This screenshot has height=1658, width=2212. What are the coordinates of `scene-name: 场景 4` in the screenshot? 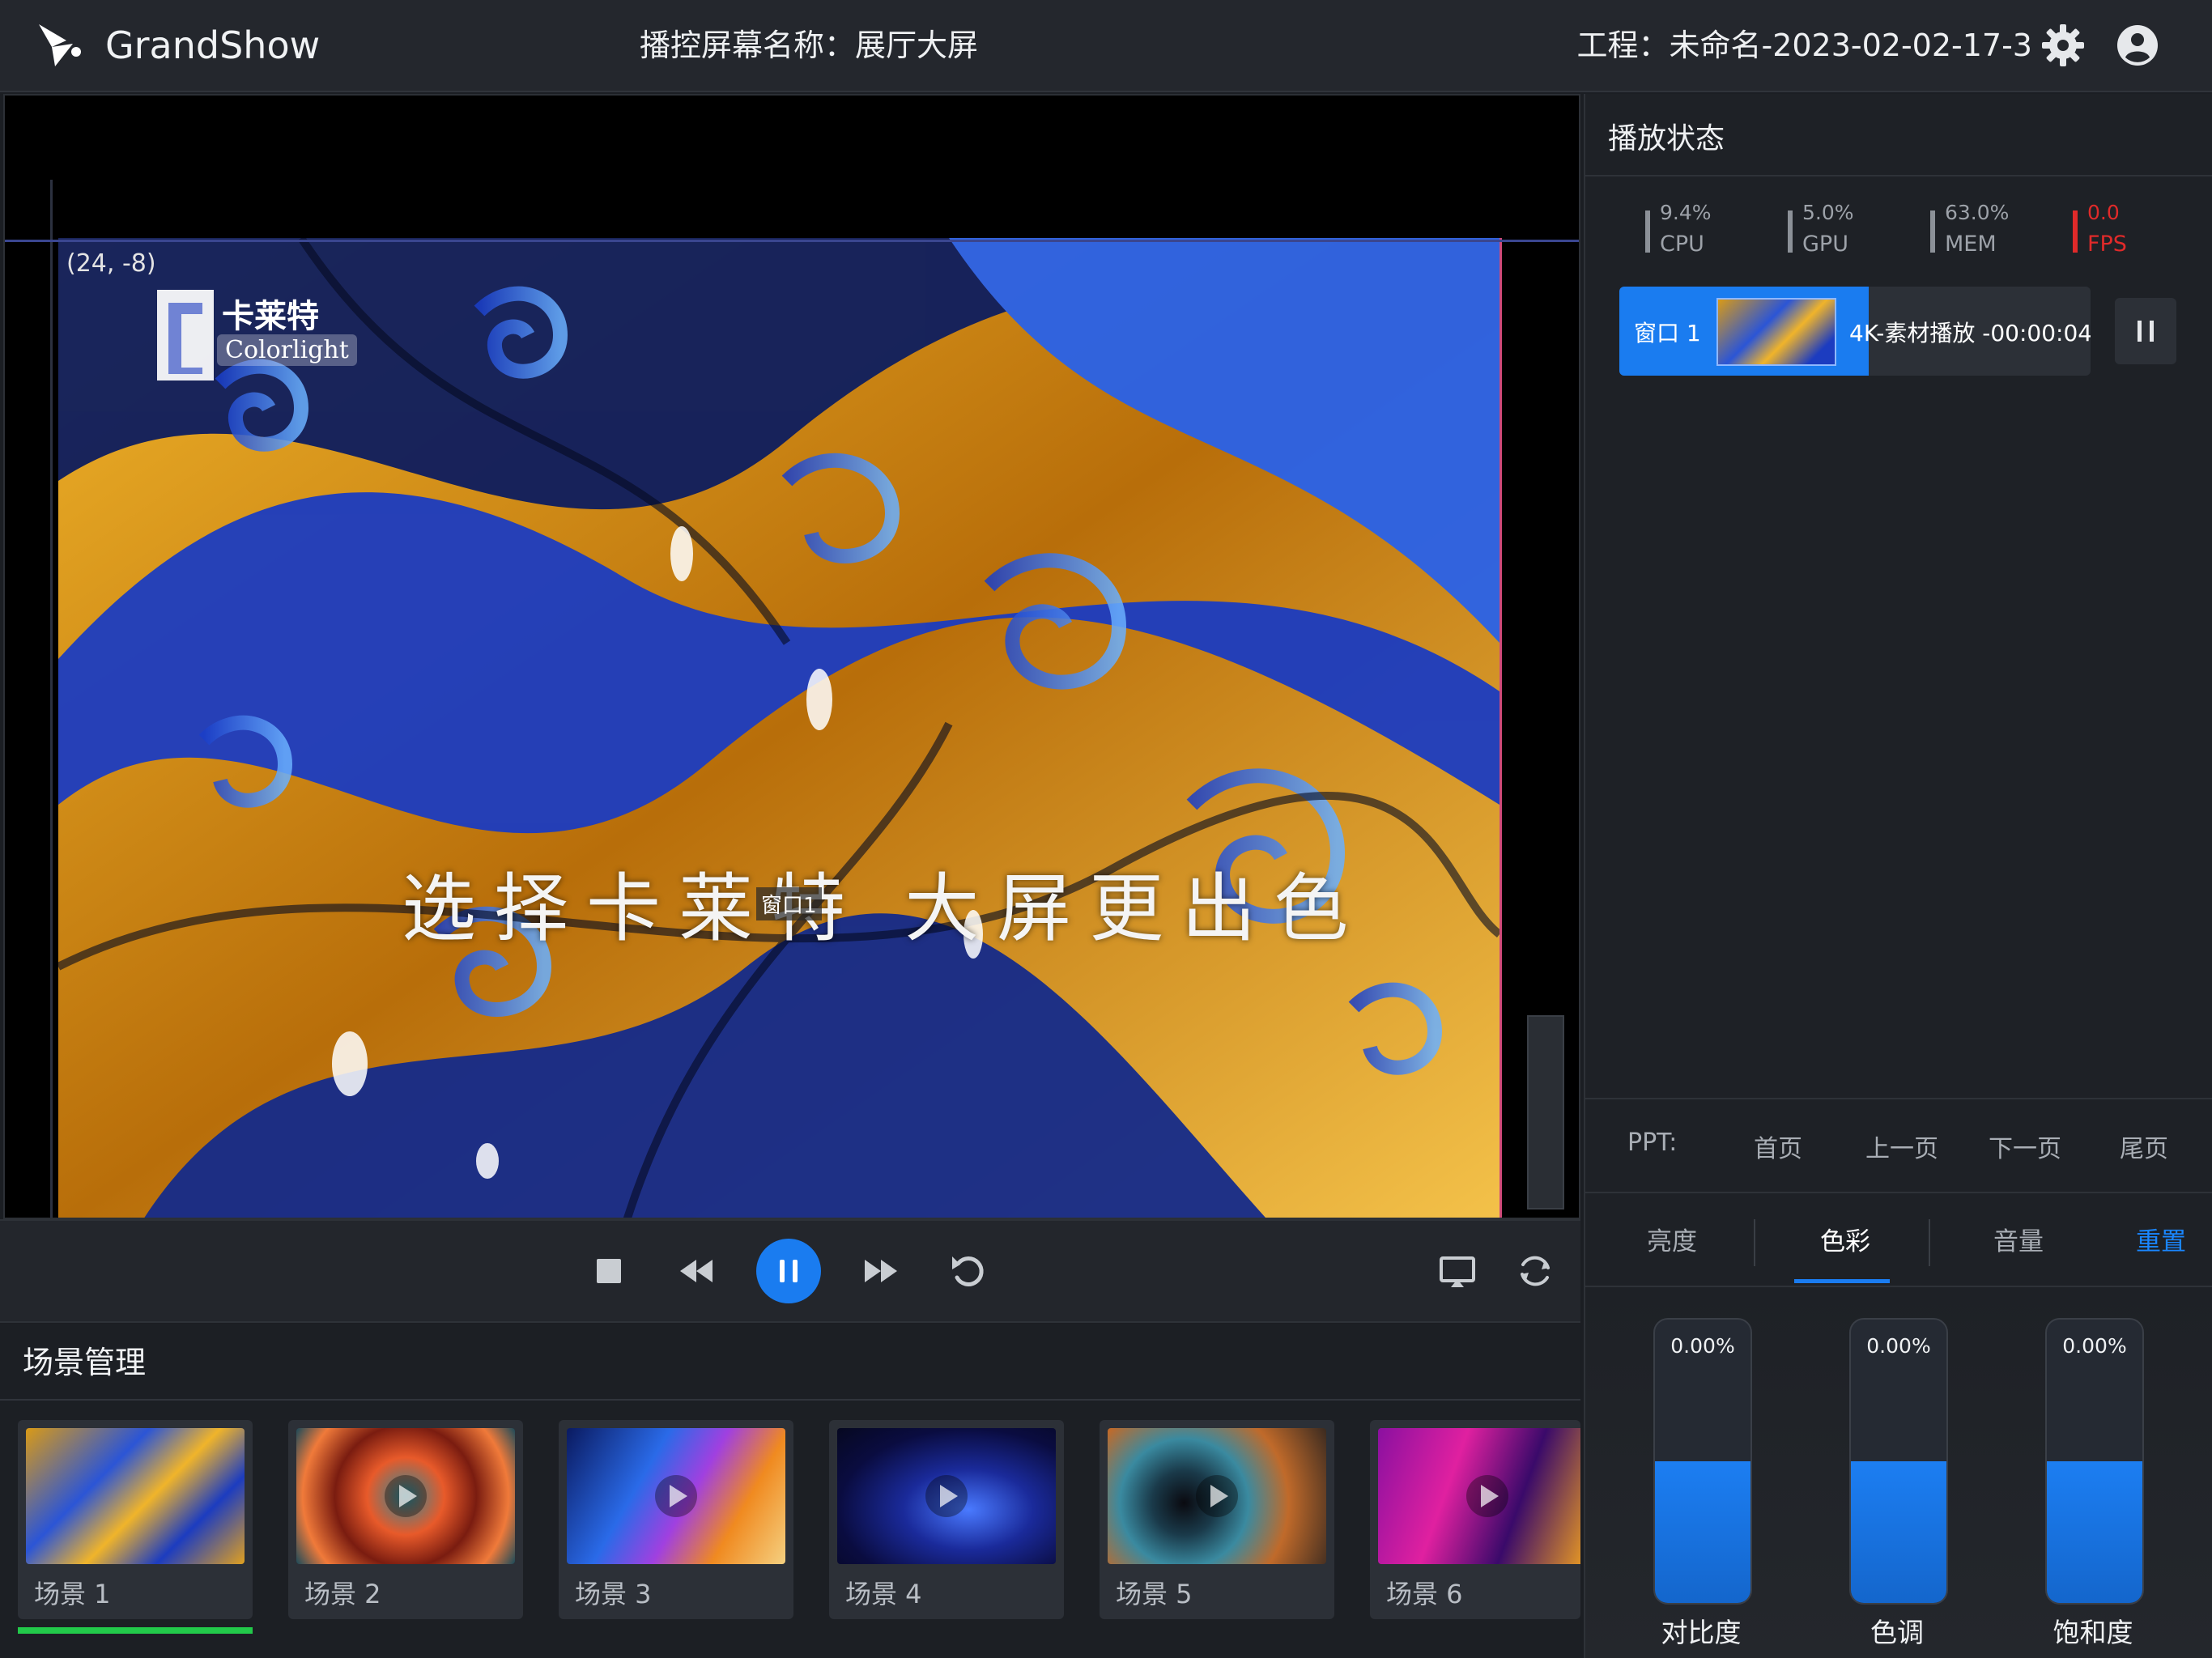 It's located at (884, 1594).